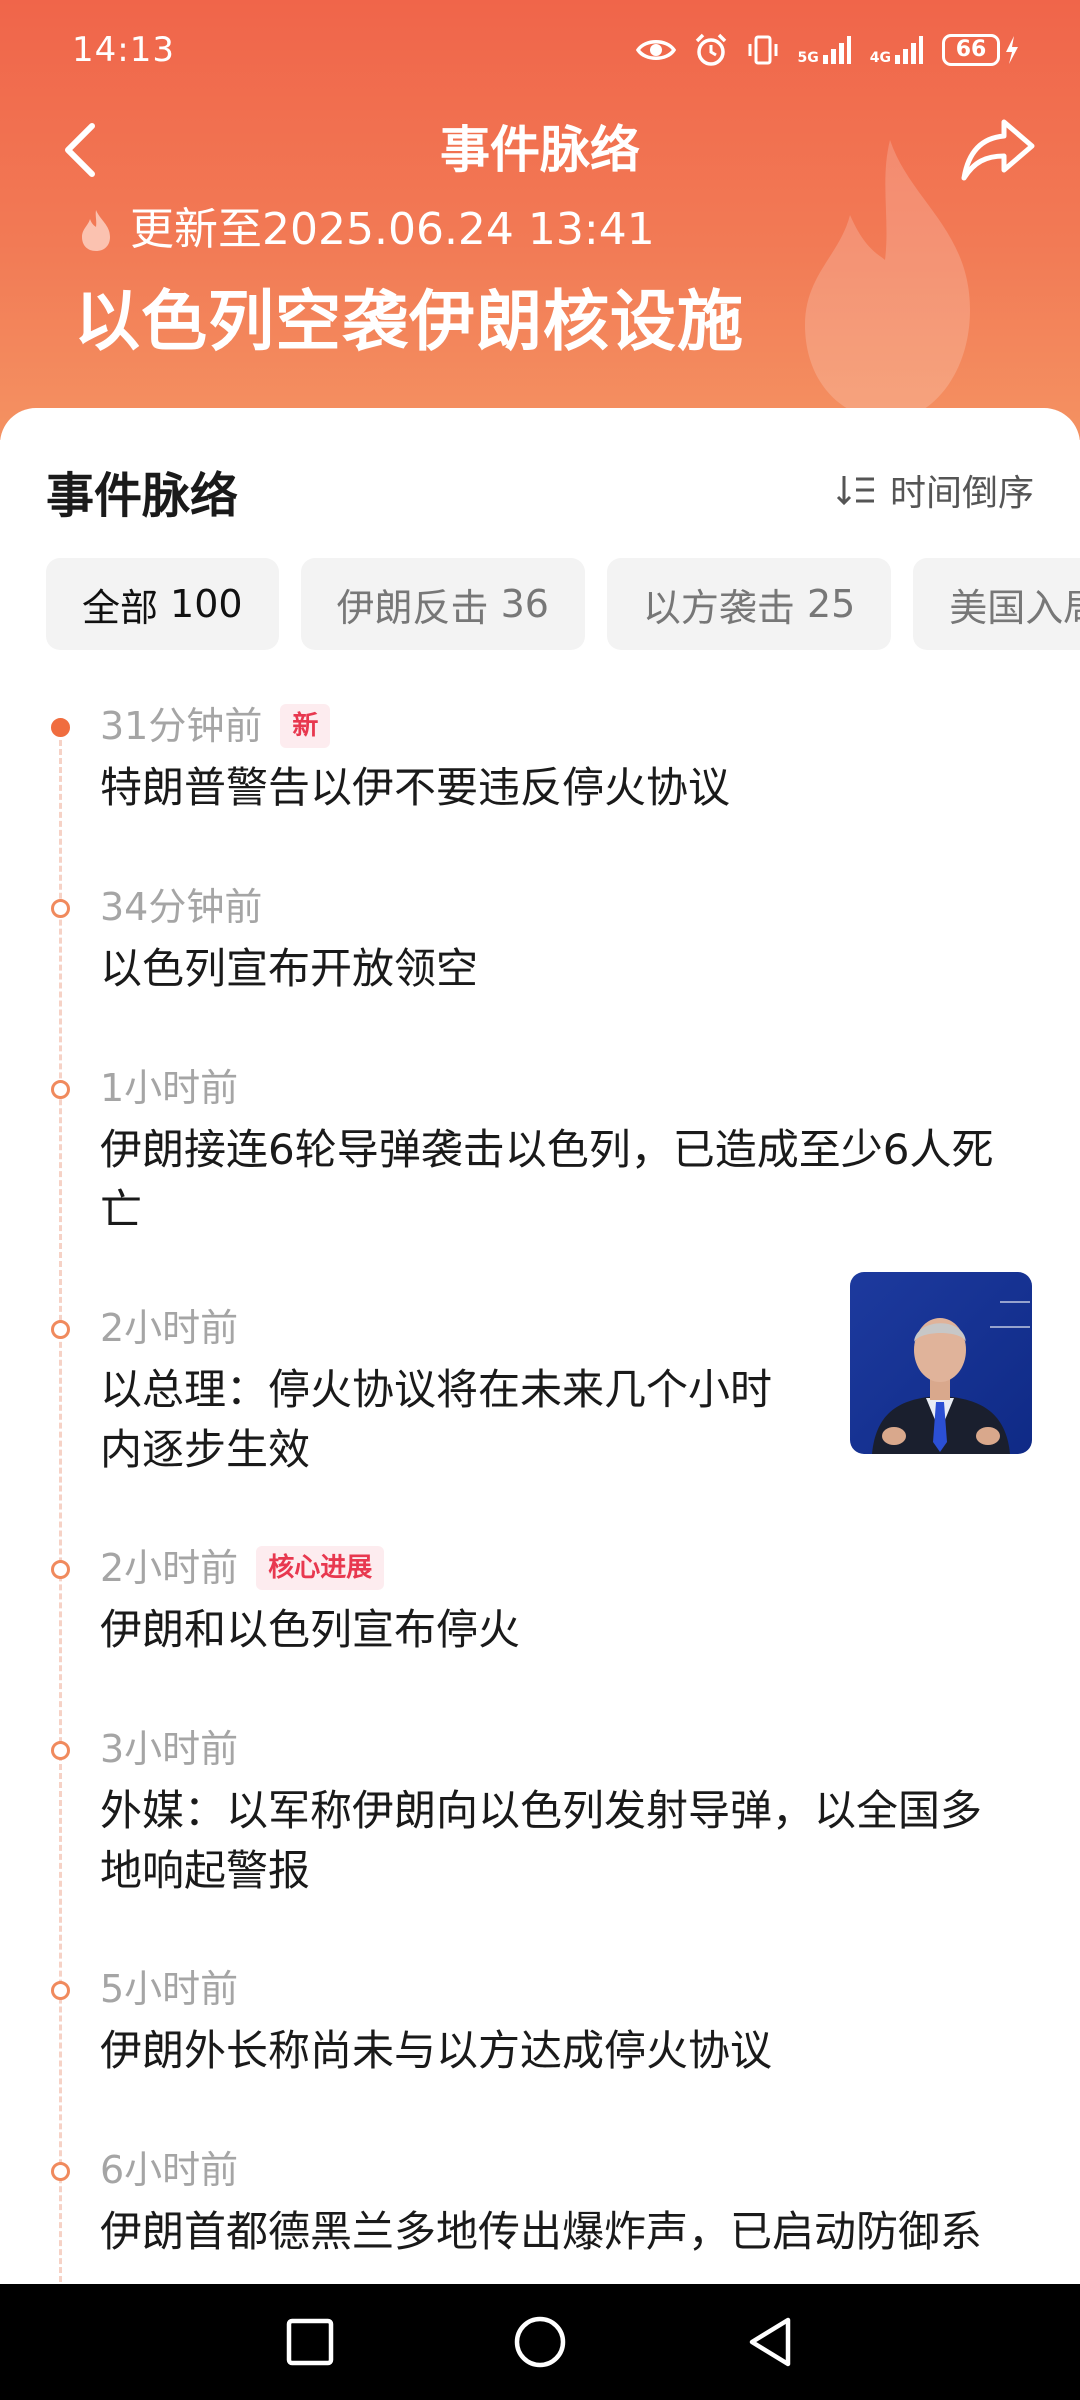  I want to click on timeline-line-text: 伊朗外长称尚未与以方达成停火协议, so click(436, 2050).